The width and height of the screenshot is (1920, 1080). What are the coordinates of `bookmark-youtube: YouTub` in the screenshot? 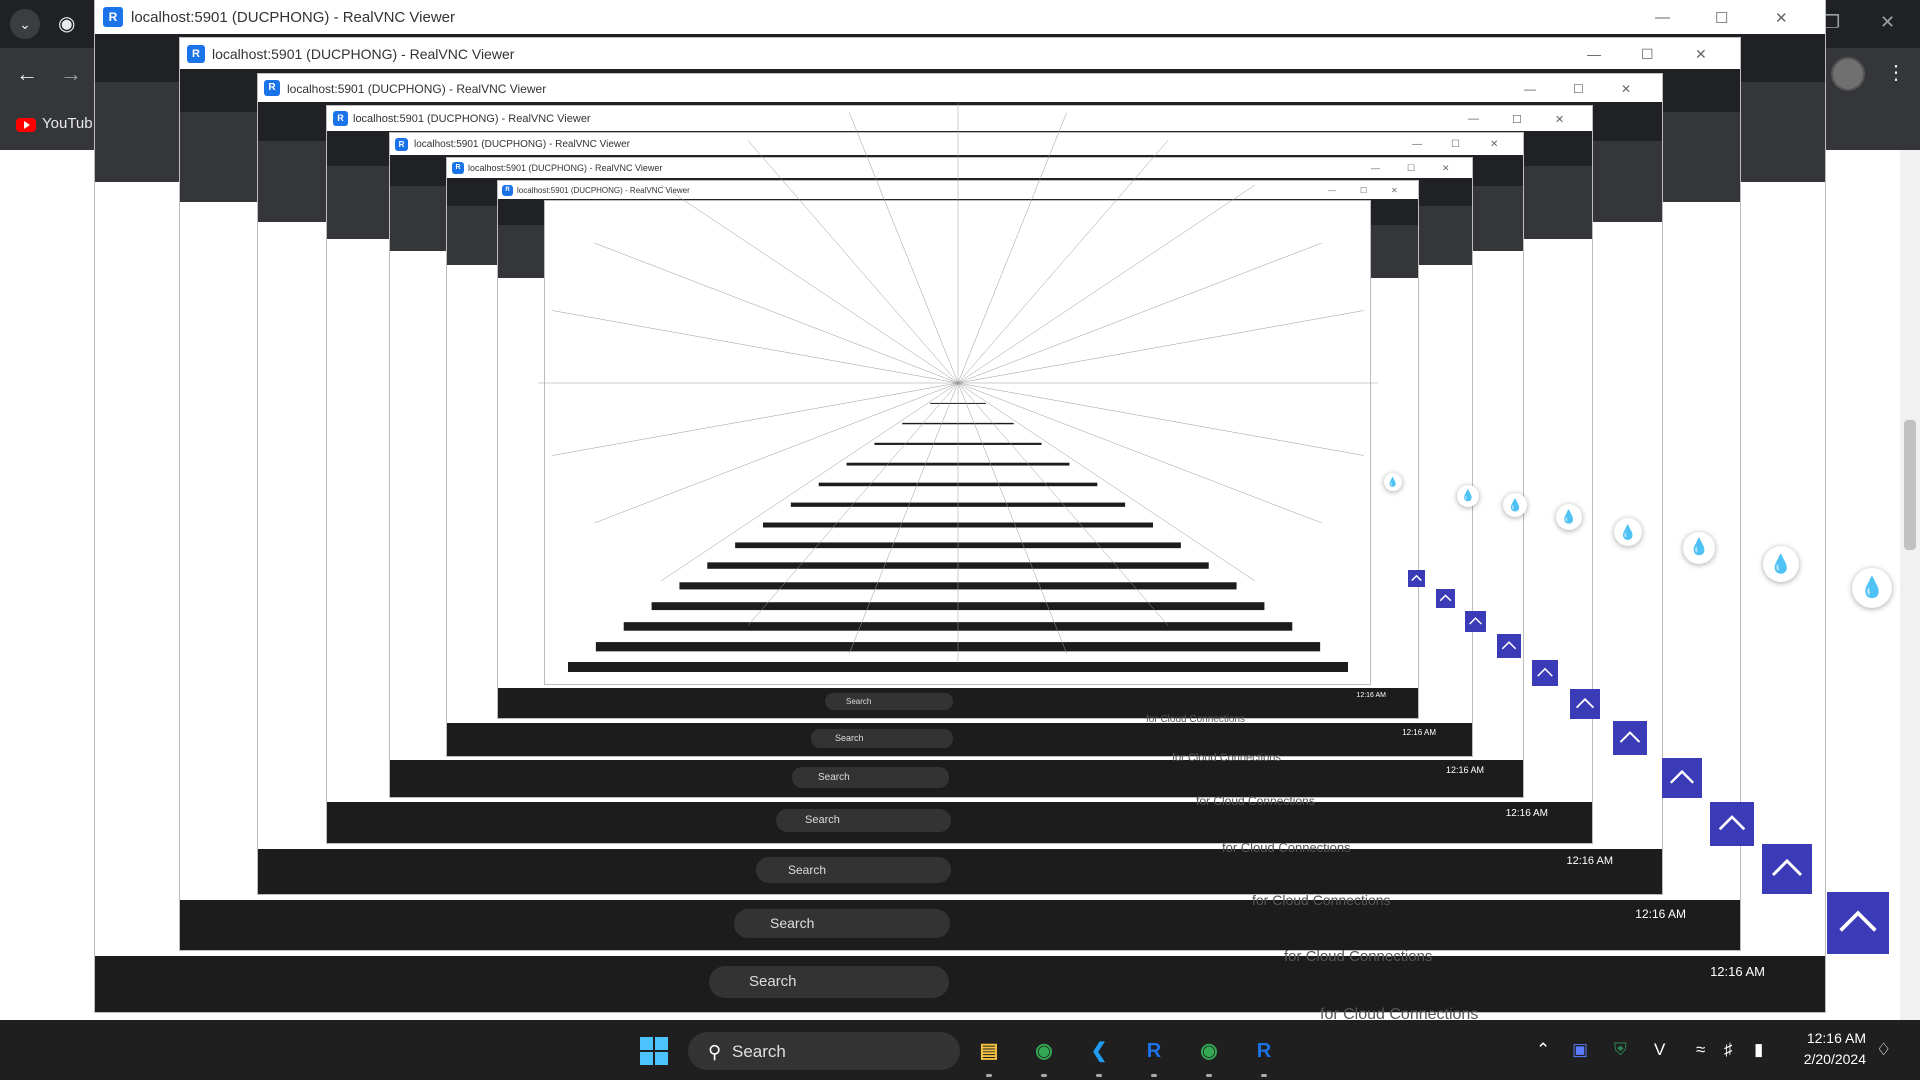 It's located at (67, 123).